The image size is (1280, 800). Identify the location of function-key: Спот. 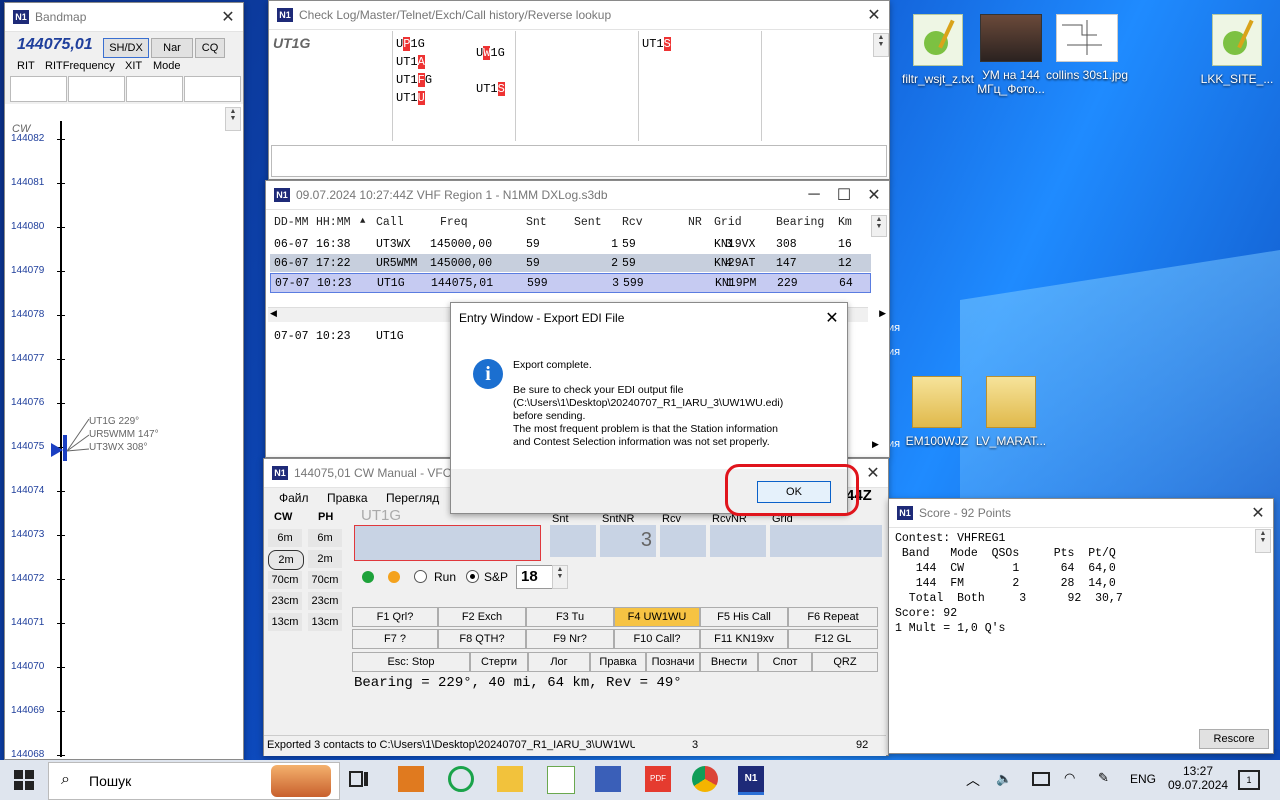
(785, 662).